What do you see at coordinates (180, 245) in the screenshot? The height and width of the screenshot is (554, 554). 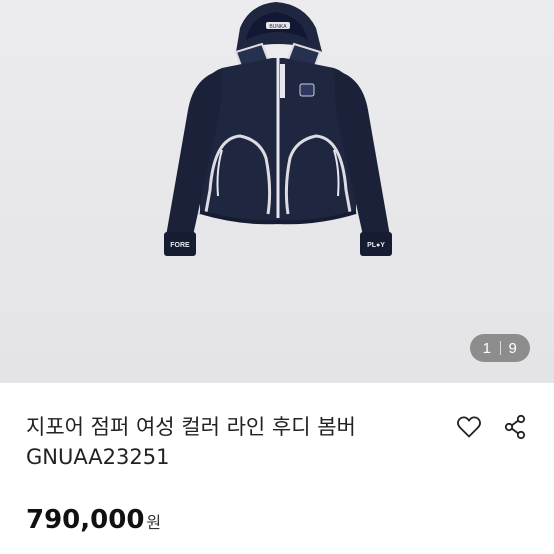 I see `left-cuff-text: FORE` at bounding box center [180, 245].